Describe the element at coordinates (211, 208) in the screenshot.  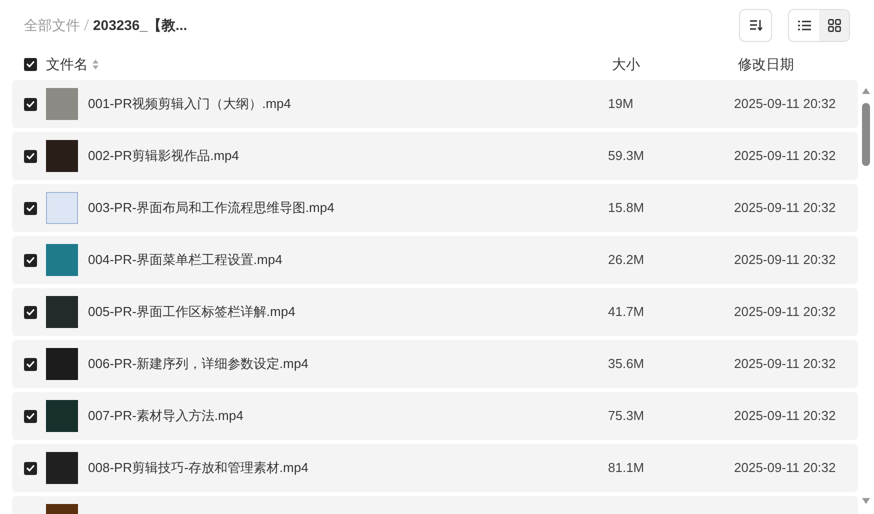
I see `file-name: 003-PR-界面布局和工作流程思维导图.mp4` at that location.